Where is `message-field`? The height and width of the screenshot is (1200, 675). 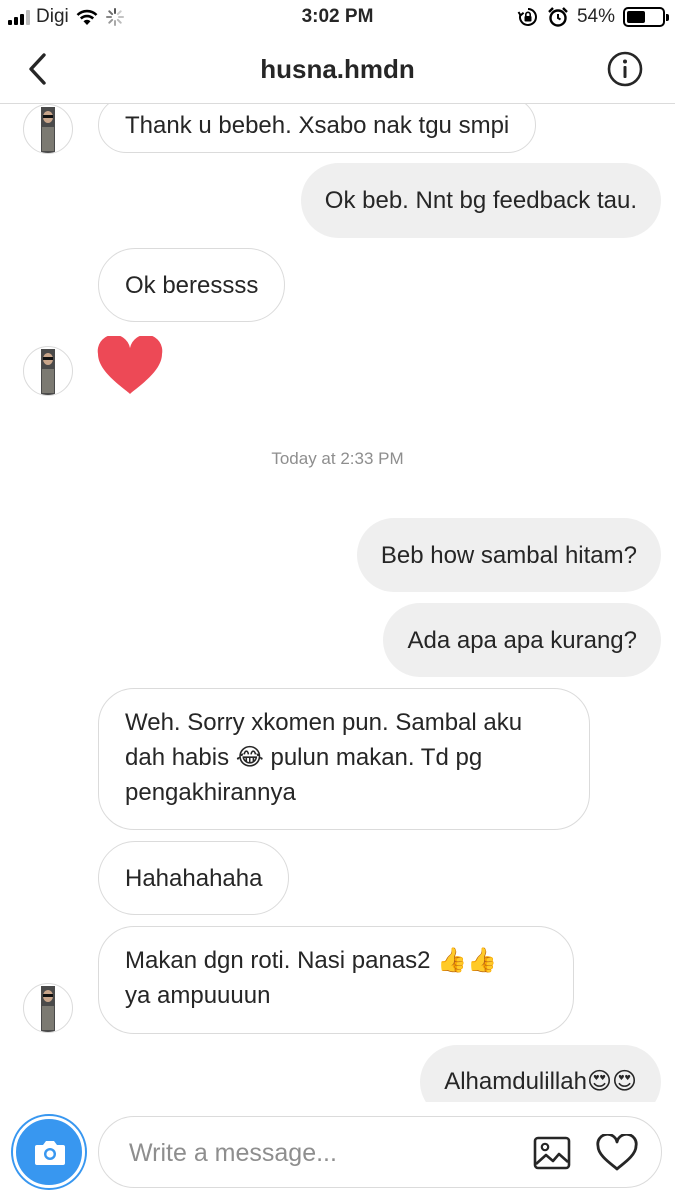
message-field is located at coordinates (380, 1152).